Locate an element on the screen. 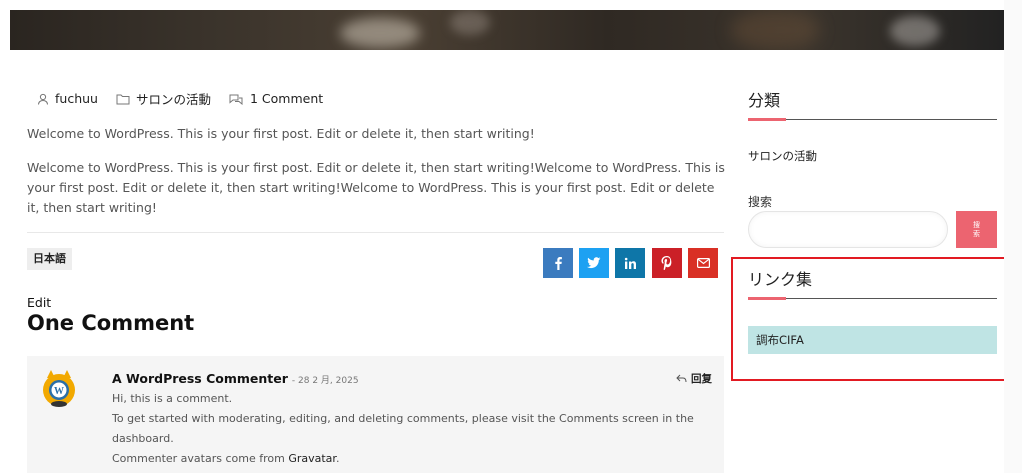  share-facebook-button is located at coordinates (558, 263).